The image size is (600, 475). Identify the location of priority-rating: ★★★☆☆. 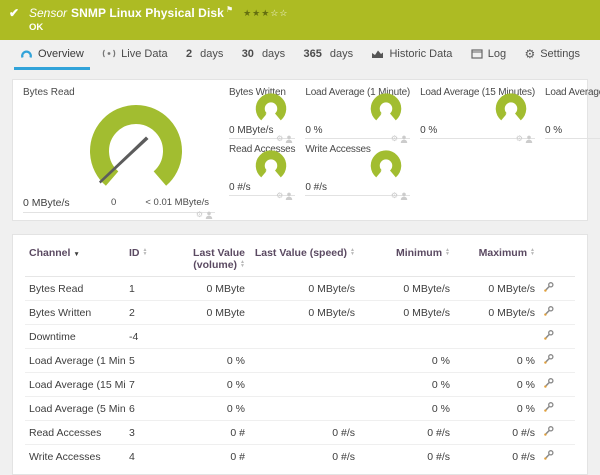
(265, 13).